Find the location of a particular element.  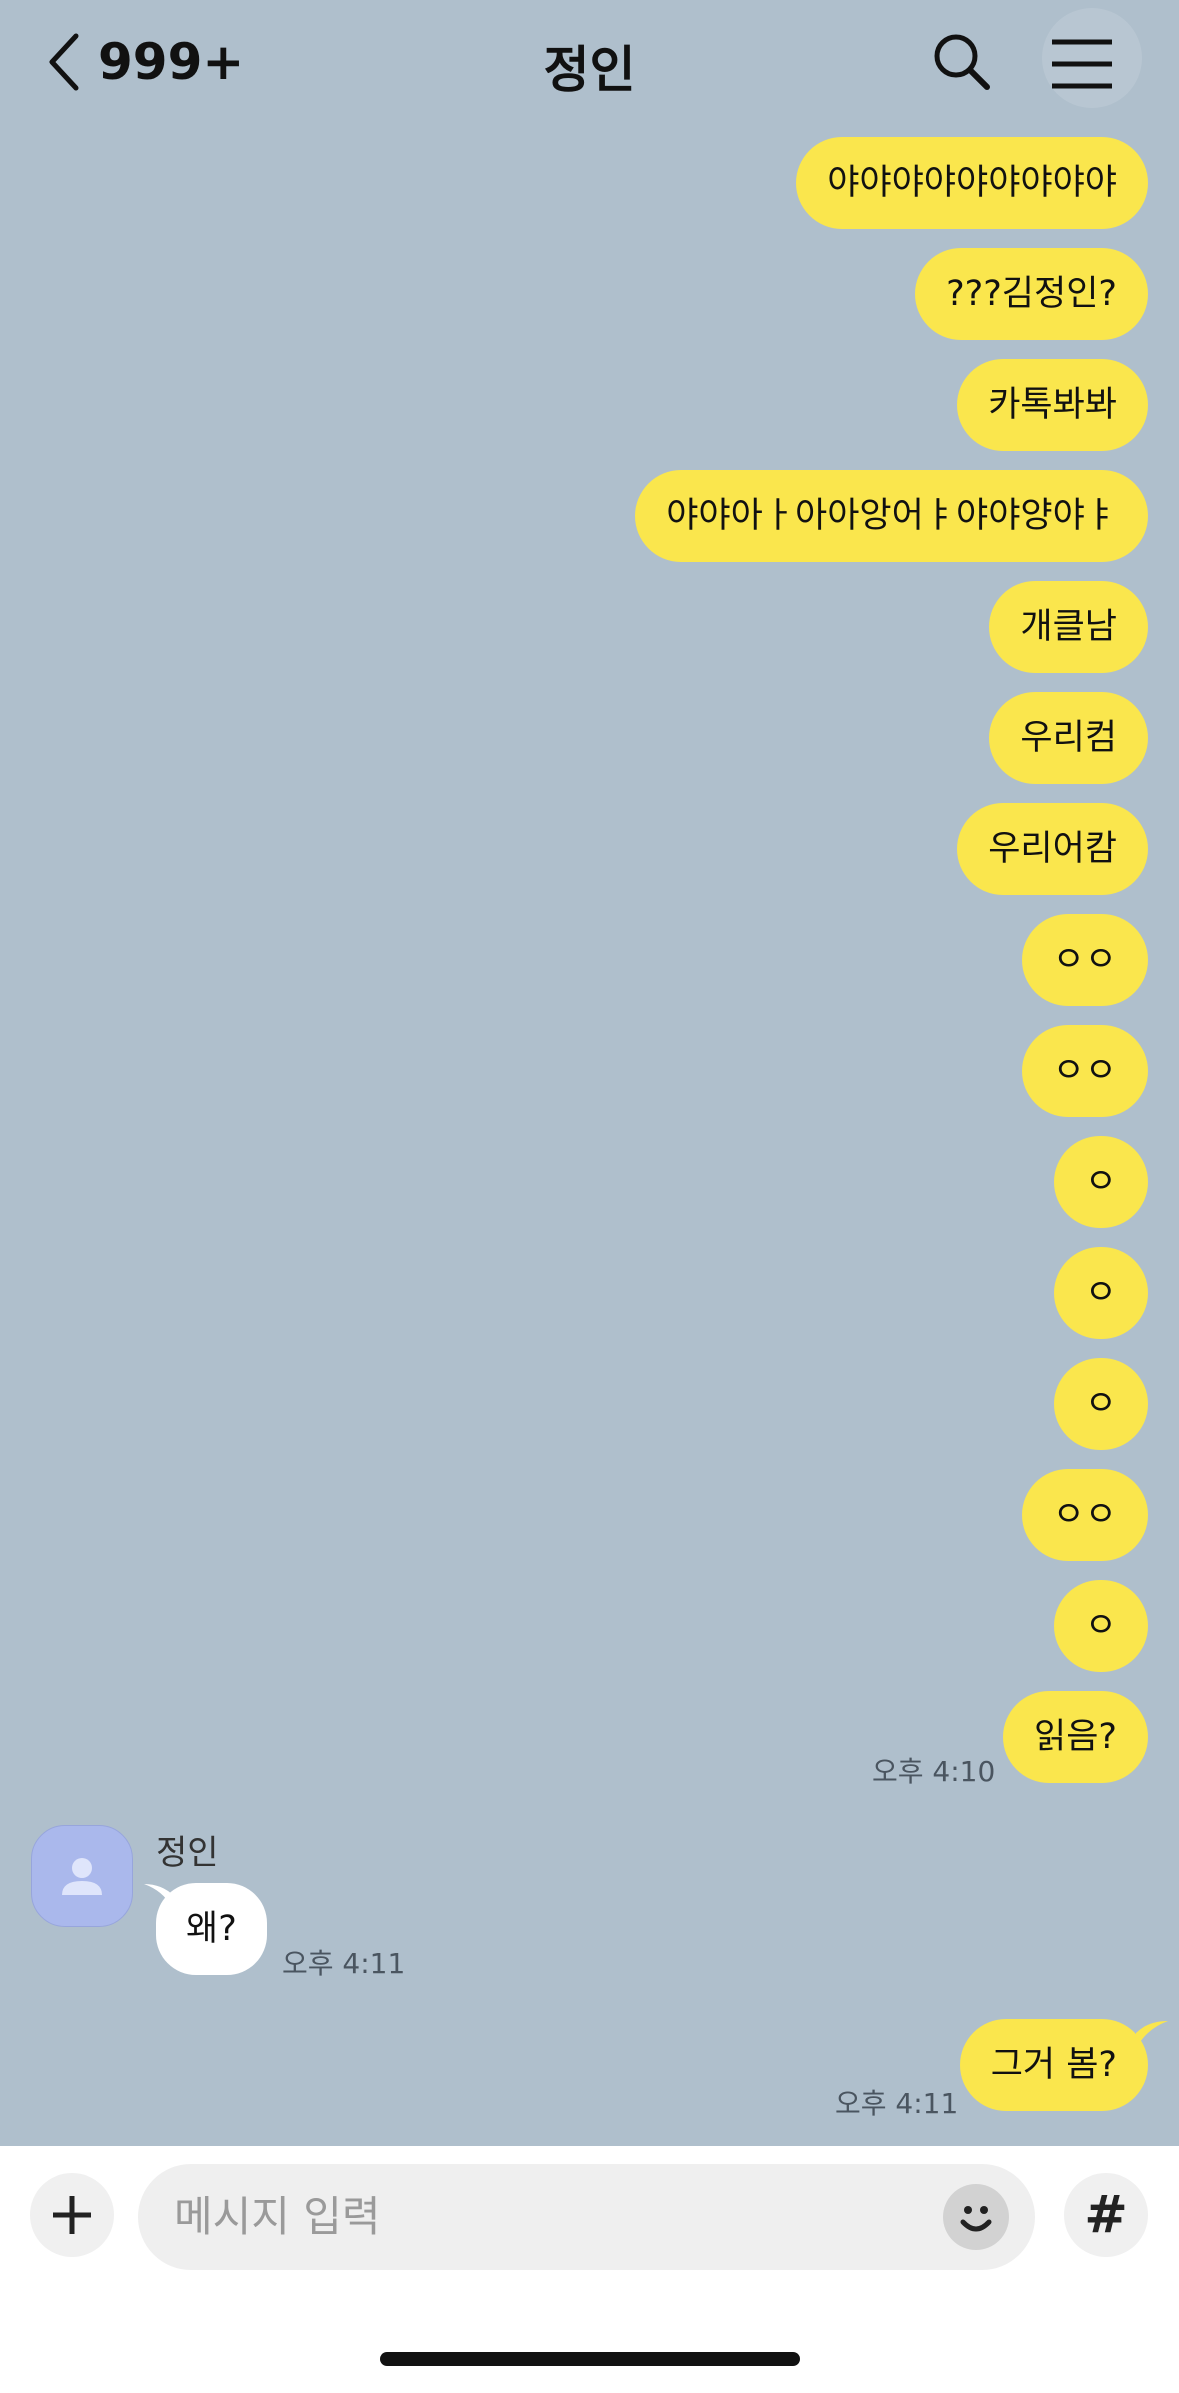

home-indicator is located at coordinates (590, 2359).